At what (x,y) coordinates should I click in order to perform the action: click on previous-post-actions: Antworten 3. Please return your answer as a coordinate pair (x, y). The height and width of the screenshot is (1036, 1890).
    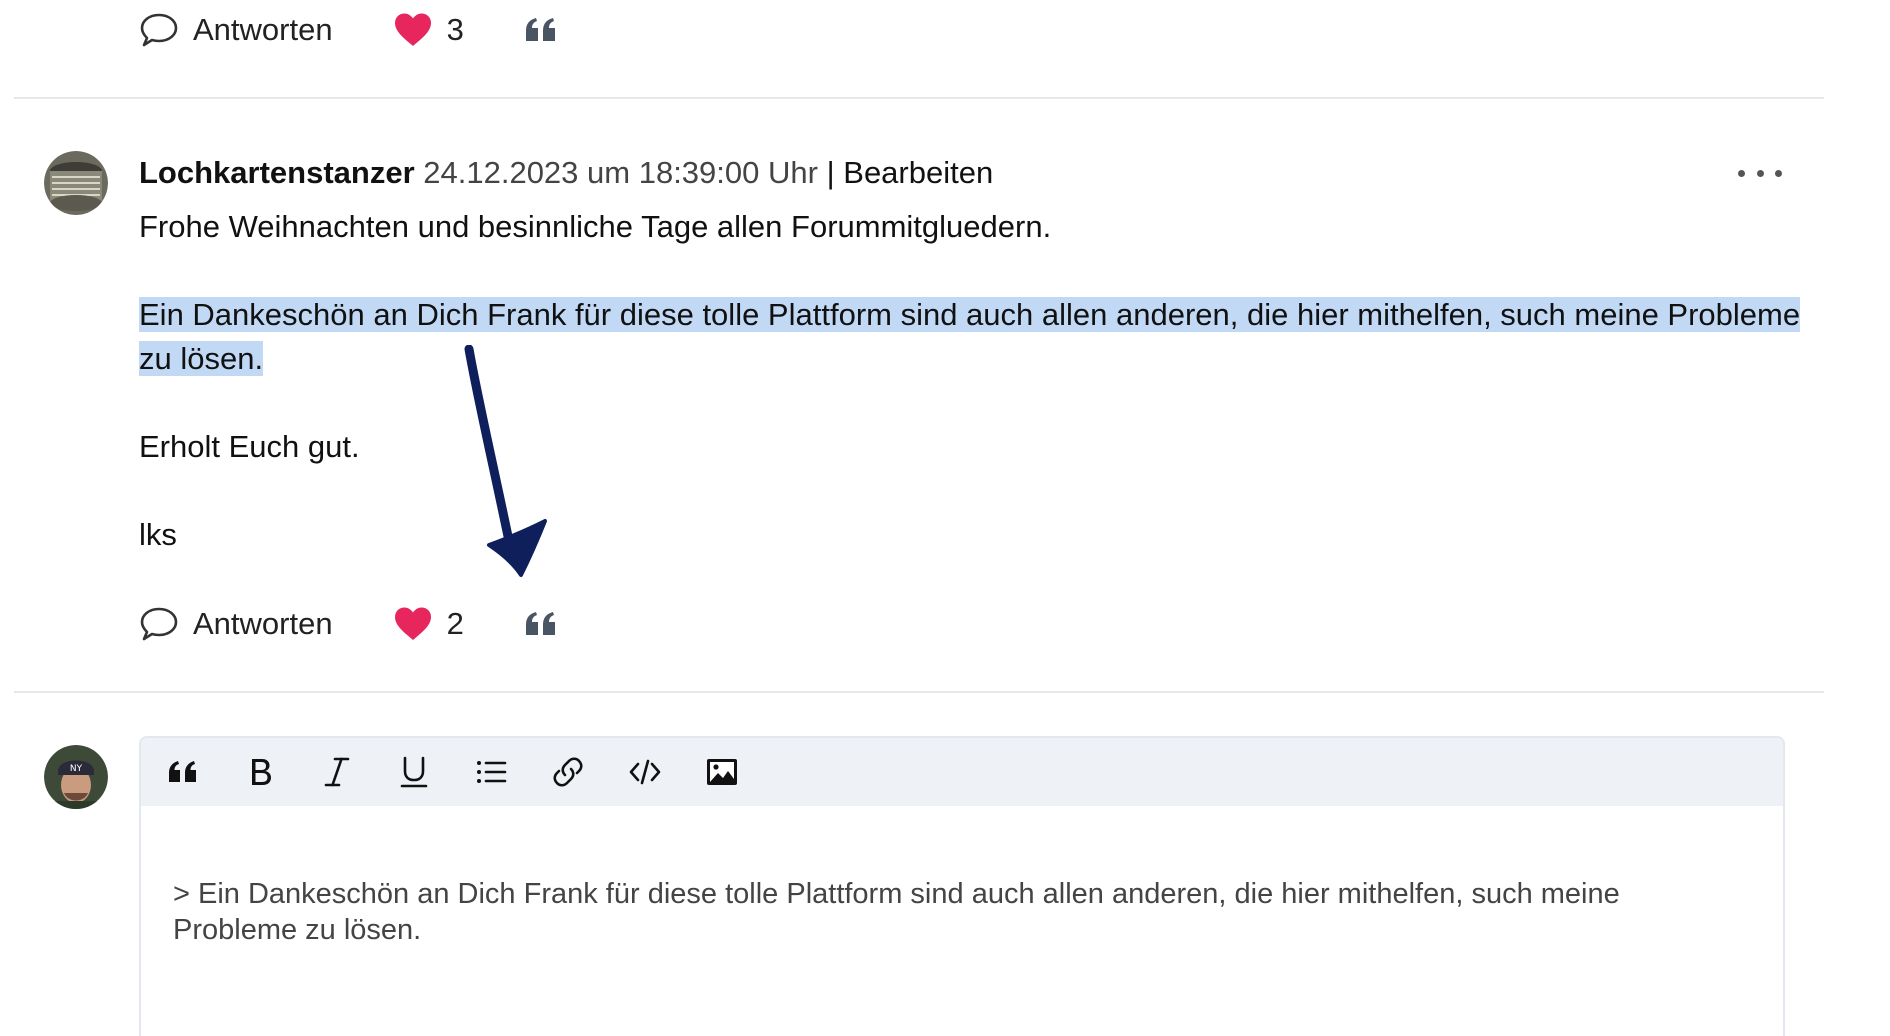
    Looking at the image, I should click on (348, 30).